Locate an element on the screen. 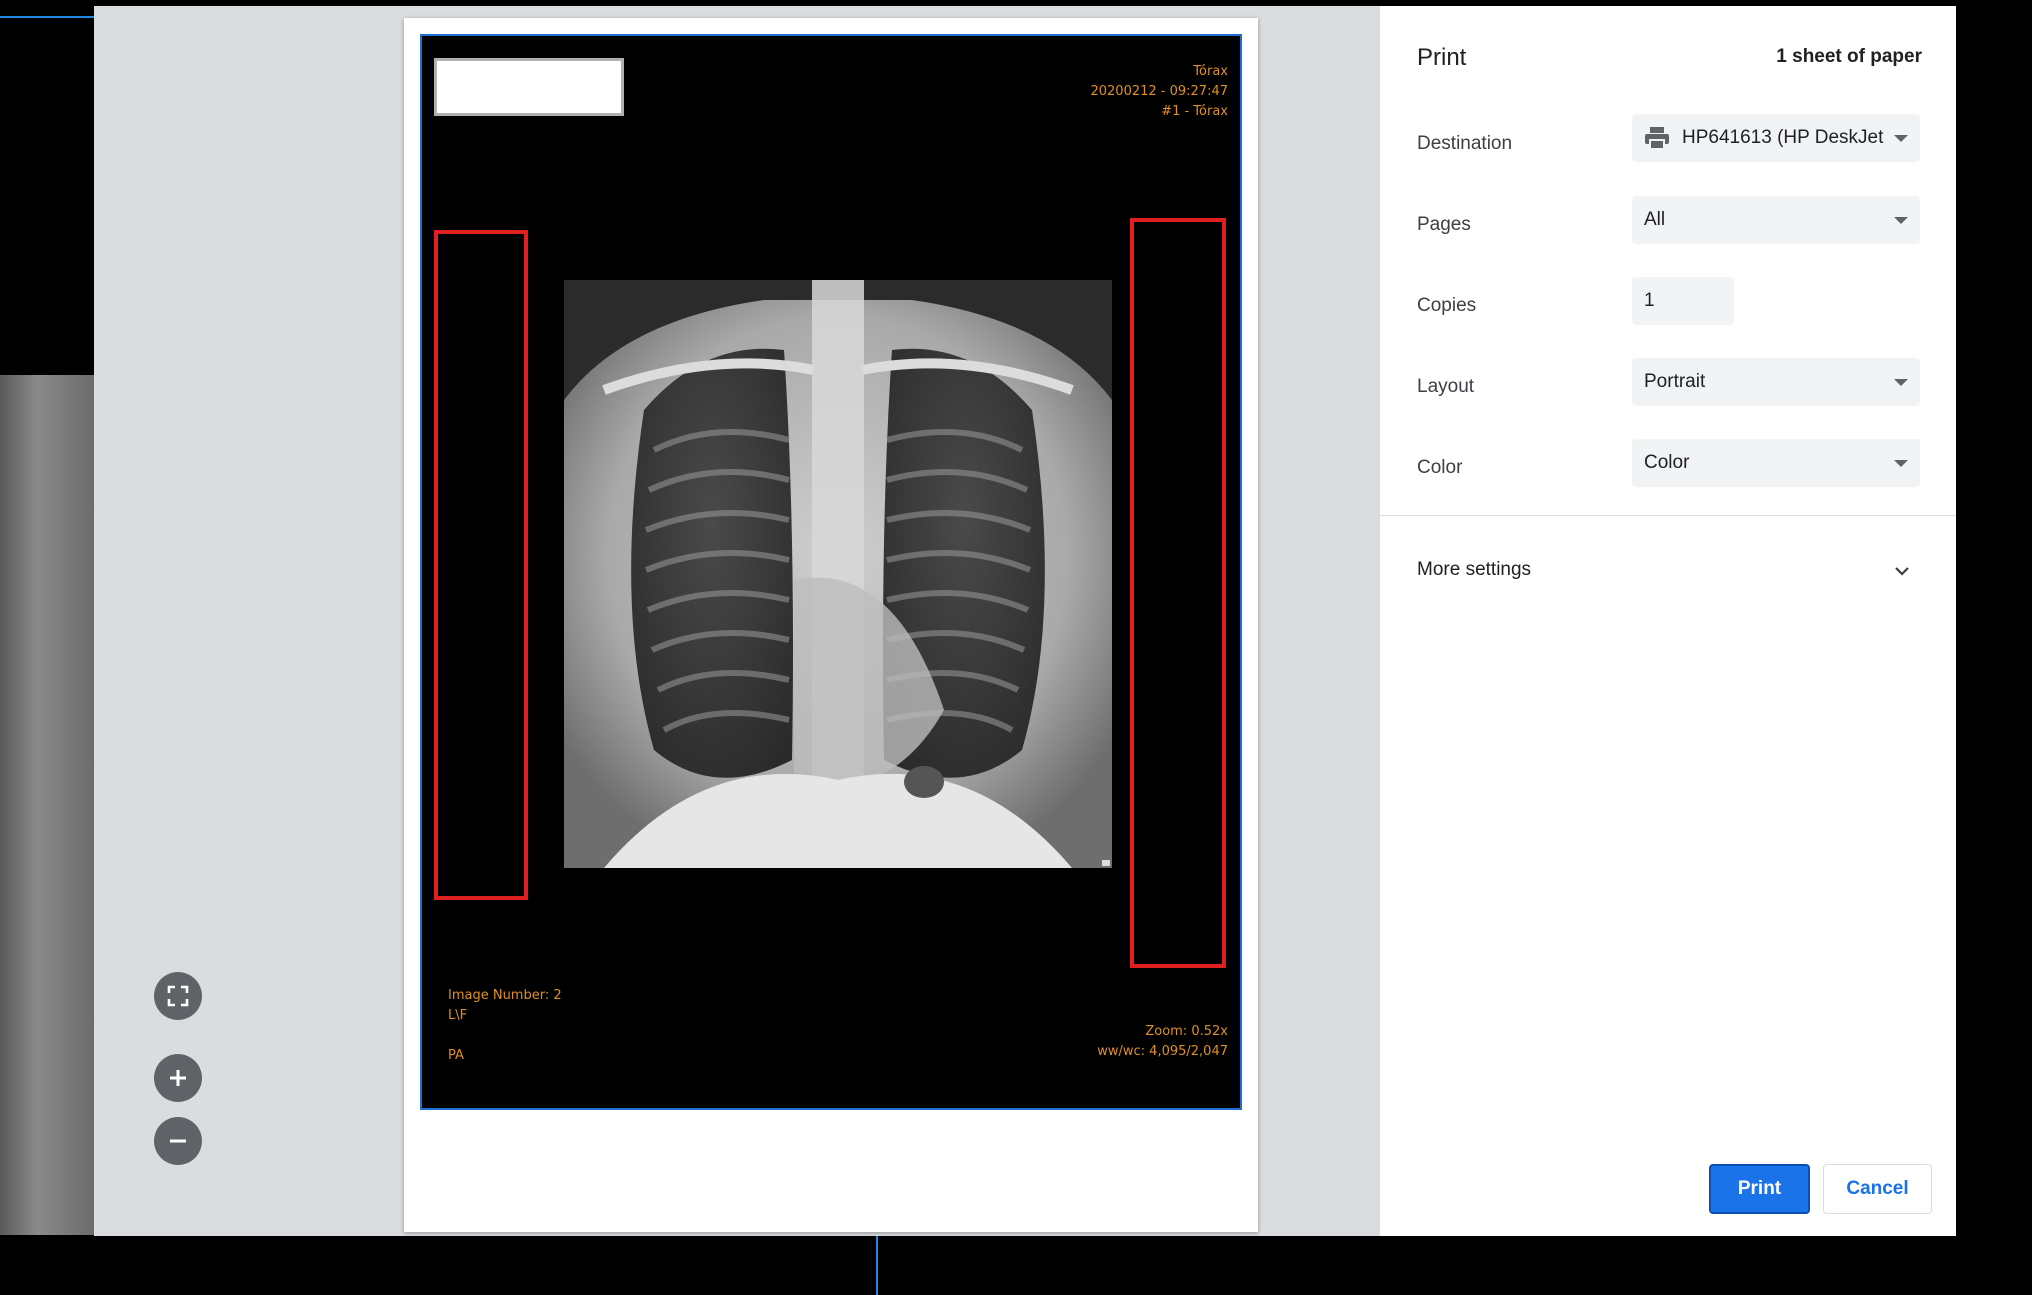 Image resolution: width=2032 pixels, height=1295 pixels. zoom-in-button is located at coordinates (178, 1078).